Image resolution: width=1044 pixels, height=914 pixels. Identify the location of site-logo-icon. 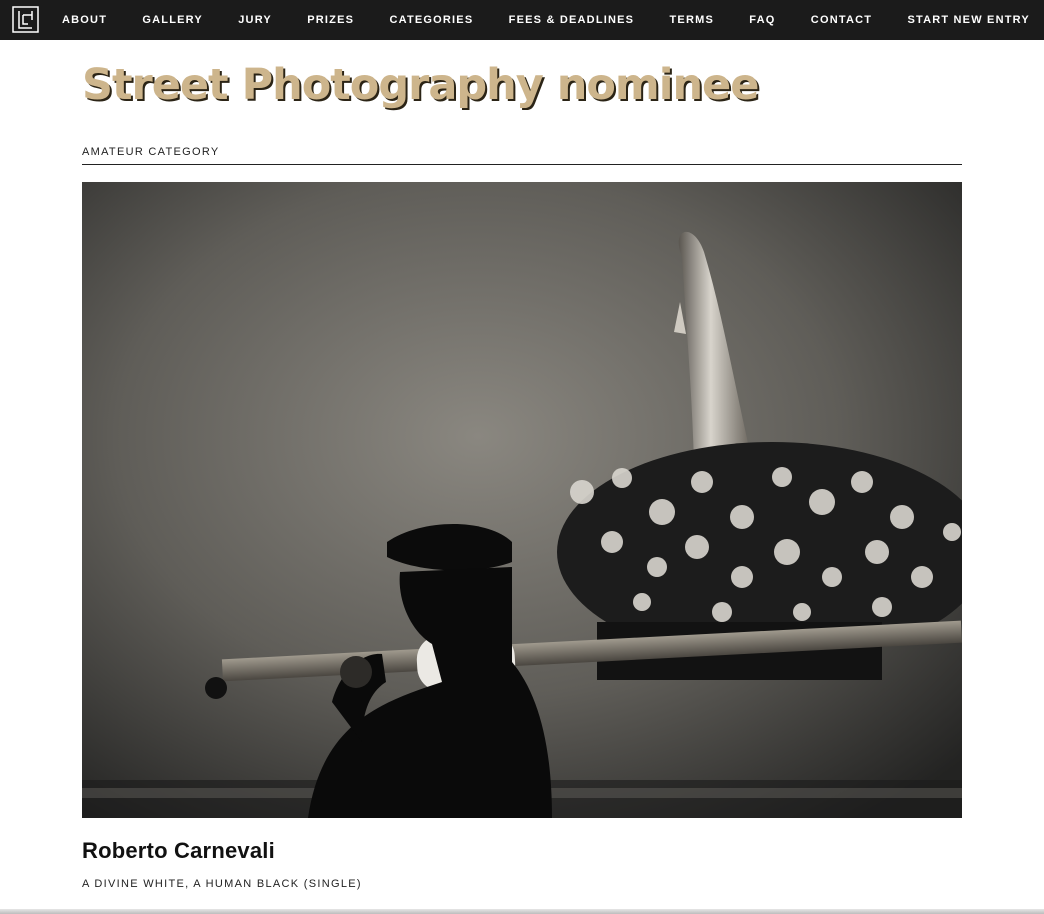
(25, 19).